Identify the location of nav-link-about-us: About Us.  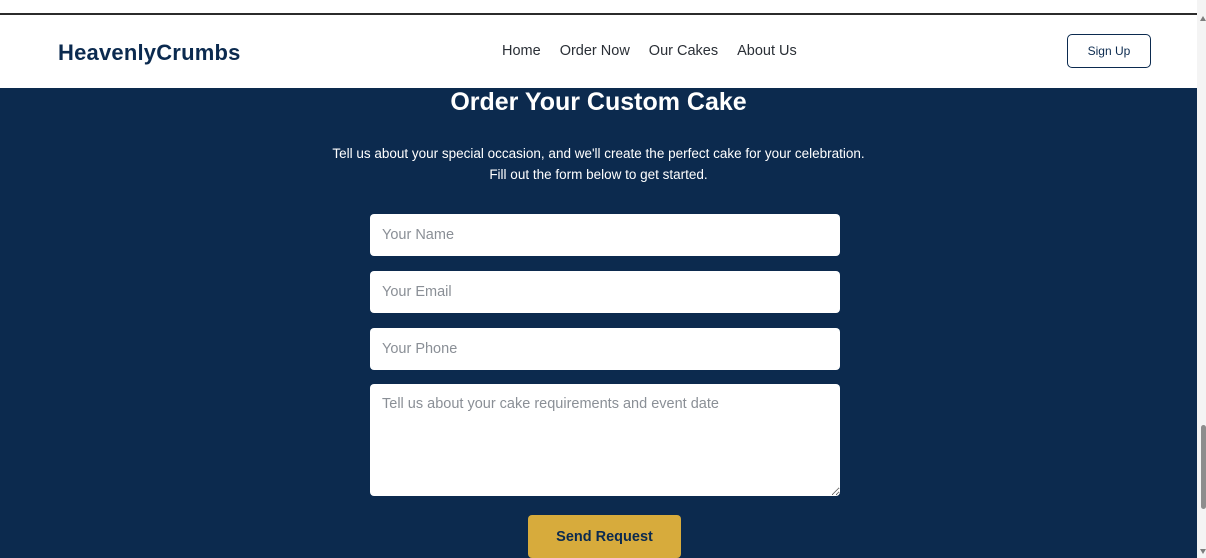
(767, 51).